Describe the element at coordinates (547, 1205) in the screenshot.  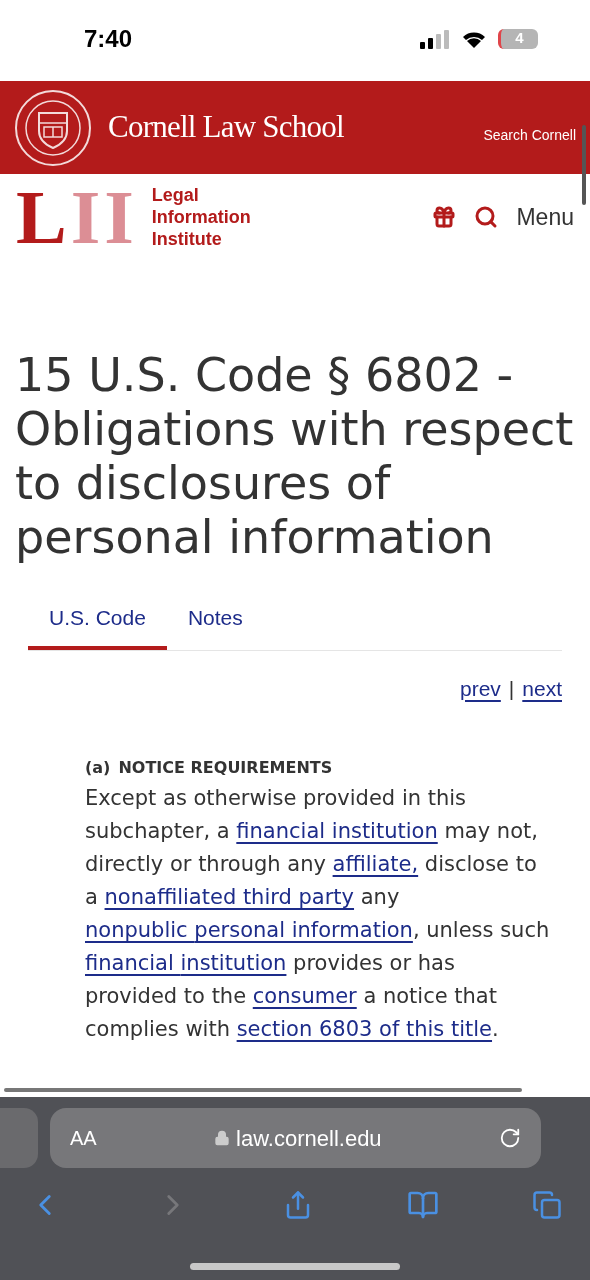
I see `tabs-icon` at that location.